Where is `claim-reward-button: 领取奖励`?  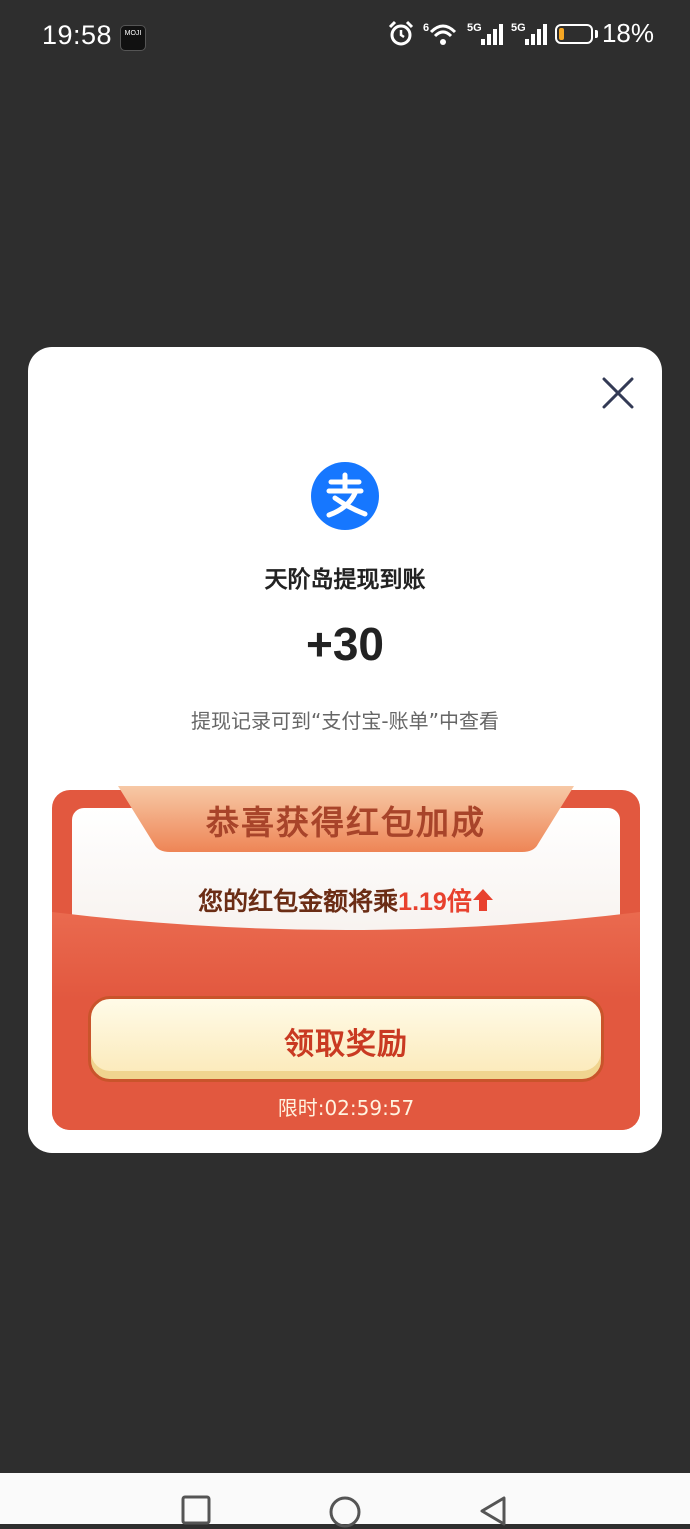
claim-reward-button: 领取奖励 is located at coordinates (346, 1039).